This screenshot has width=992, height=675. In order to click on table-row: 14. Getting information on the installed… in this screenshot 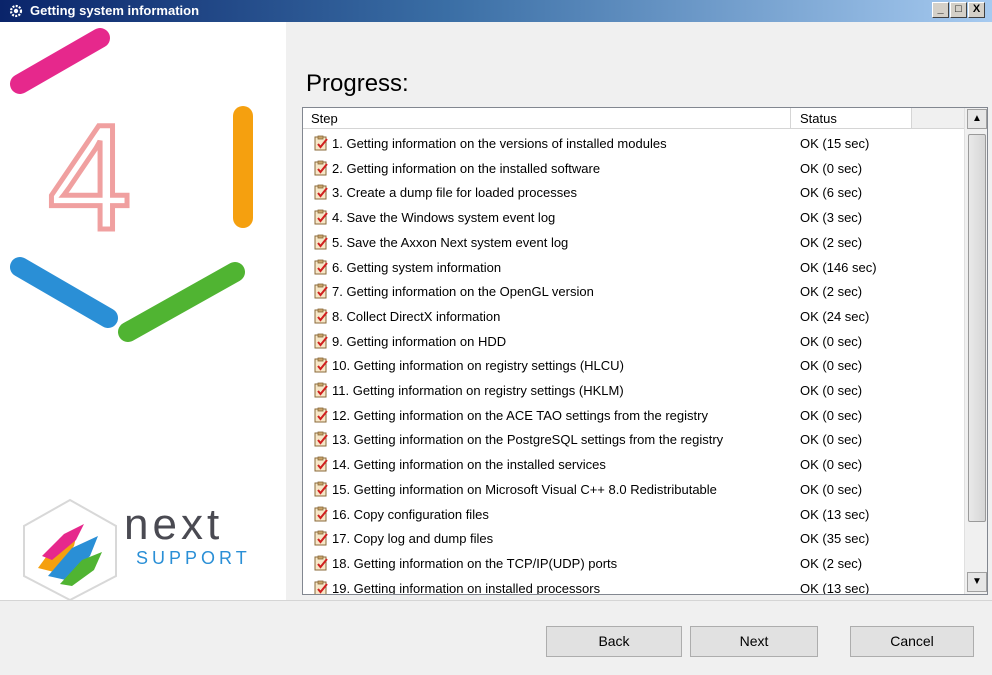, I will do `click(633, 464)`.